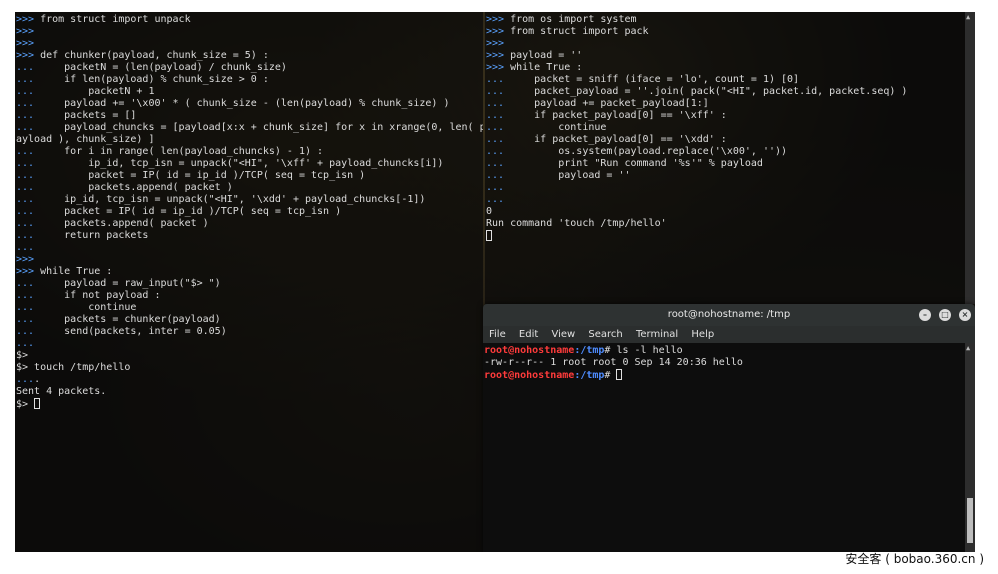 This screenshot has height=574, width=998. I want to click on right-terminal-line: >>> payload = '', so click(730, 56).